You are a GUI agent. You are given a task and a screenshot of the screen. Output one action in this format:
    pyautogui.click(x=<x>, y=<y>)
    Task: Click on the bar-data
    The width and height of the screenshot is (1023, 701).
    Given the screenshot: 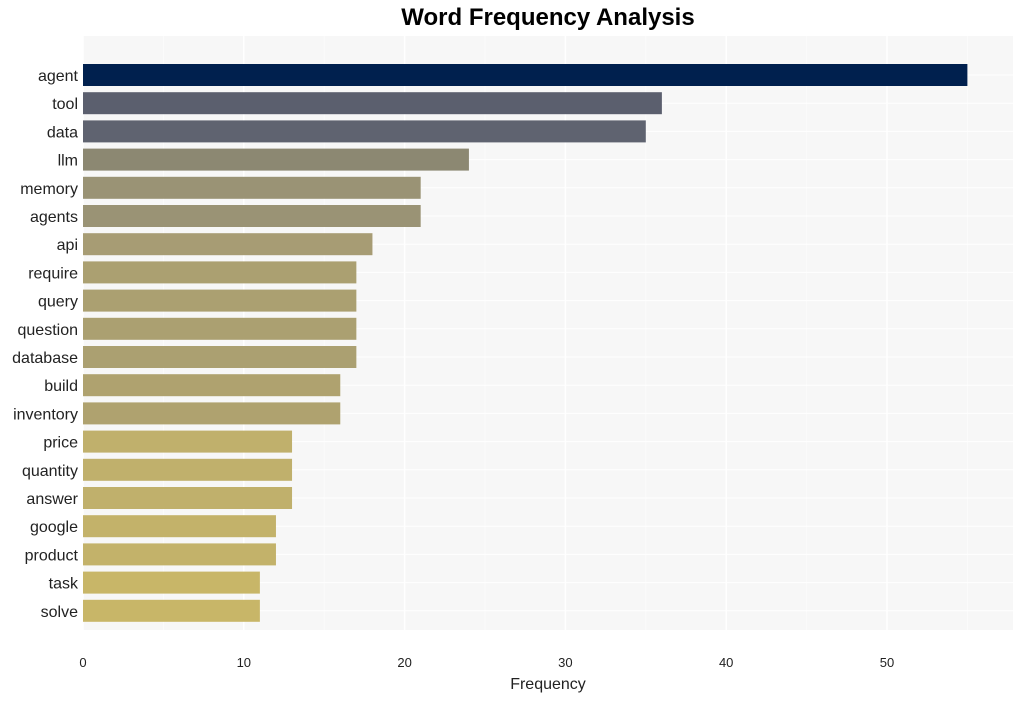 What is the action you would take?
    pyautogui.click(x=364, y=131)
    